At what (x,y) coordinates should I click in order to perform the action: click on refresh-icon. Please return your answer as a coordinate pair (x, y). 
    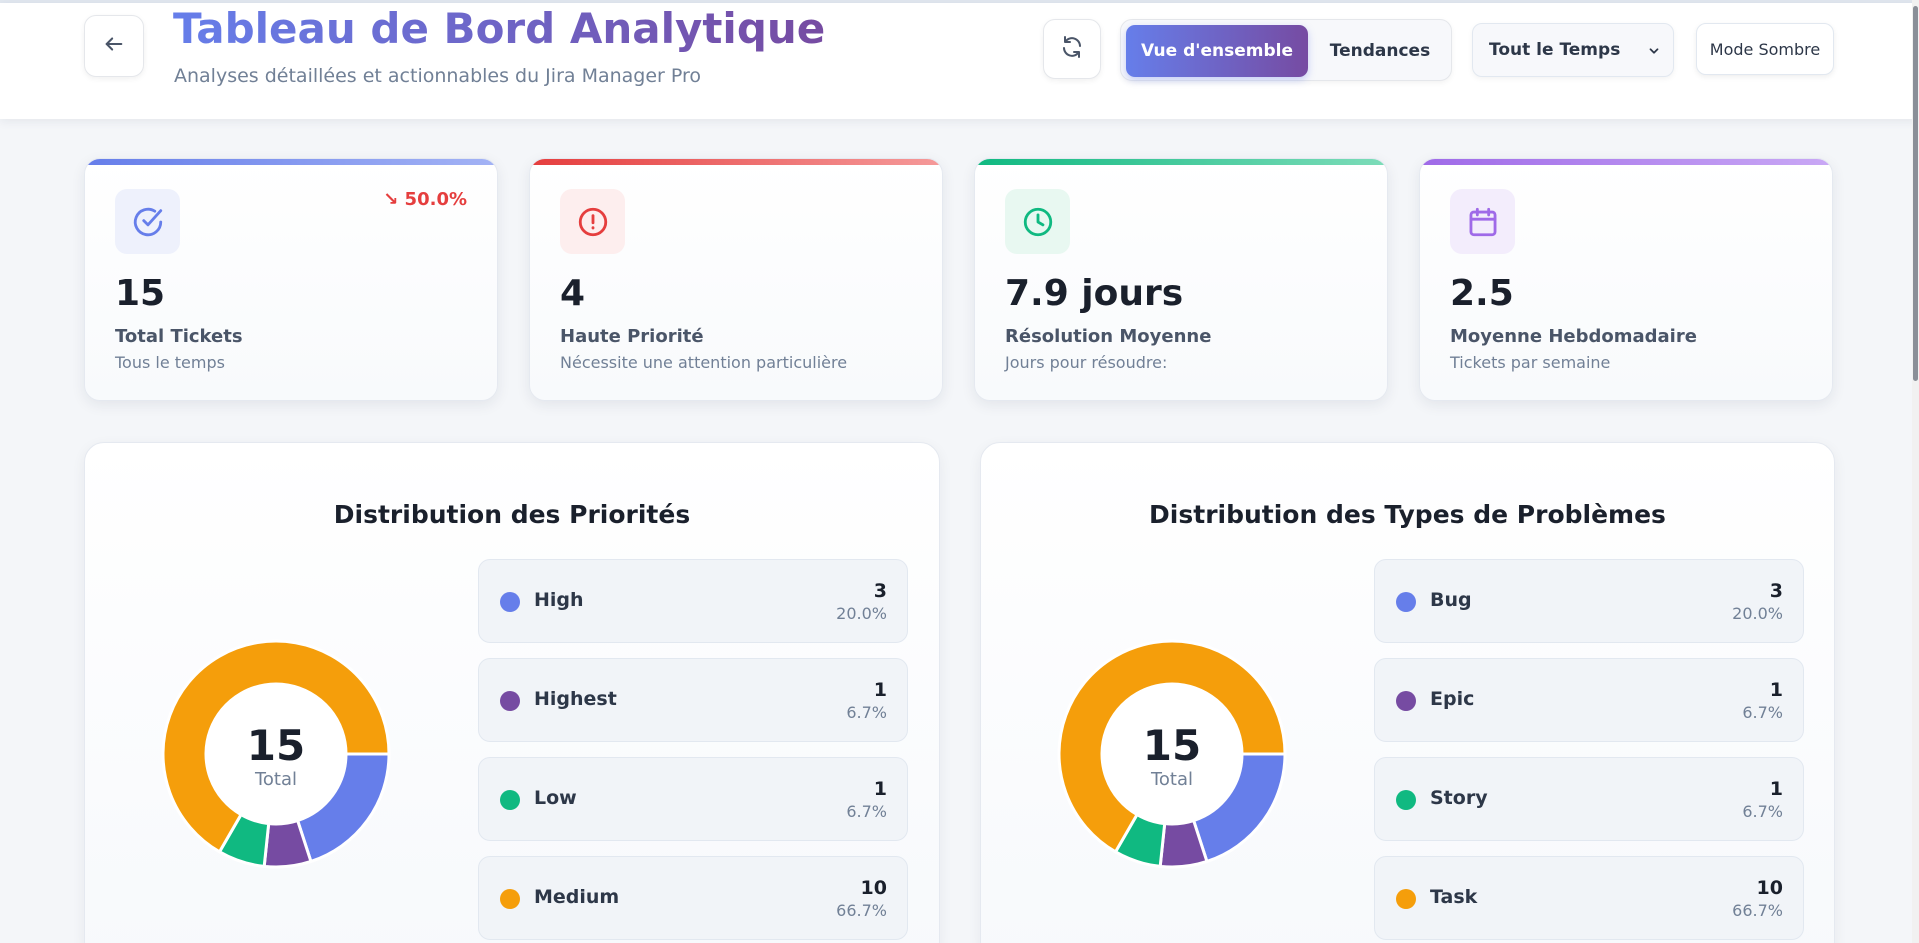
    Looking at the image, I should click on (1072, 49).